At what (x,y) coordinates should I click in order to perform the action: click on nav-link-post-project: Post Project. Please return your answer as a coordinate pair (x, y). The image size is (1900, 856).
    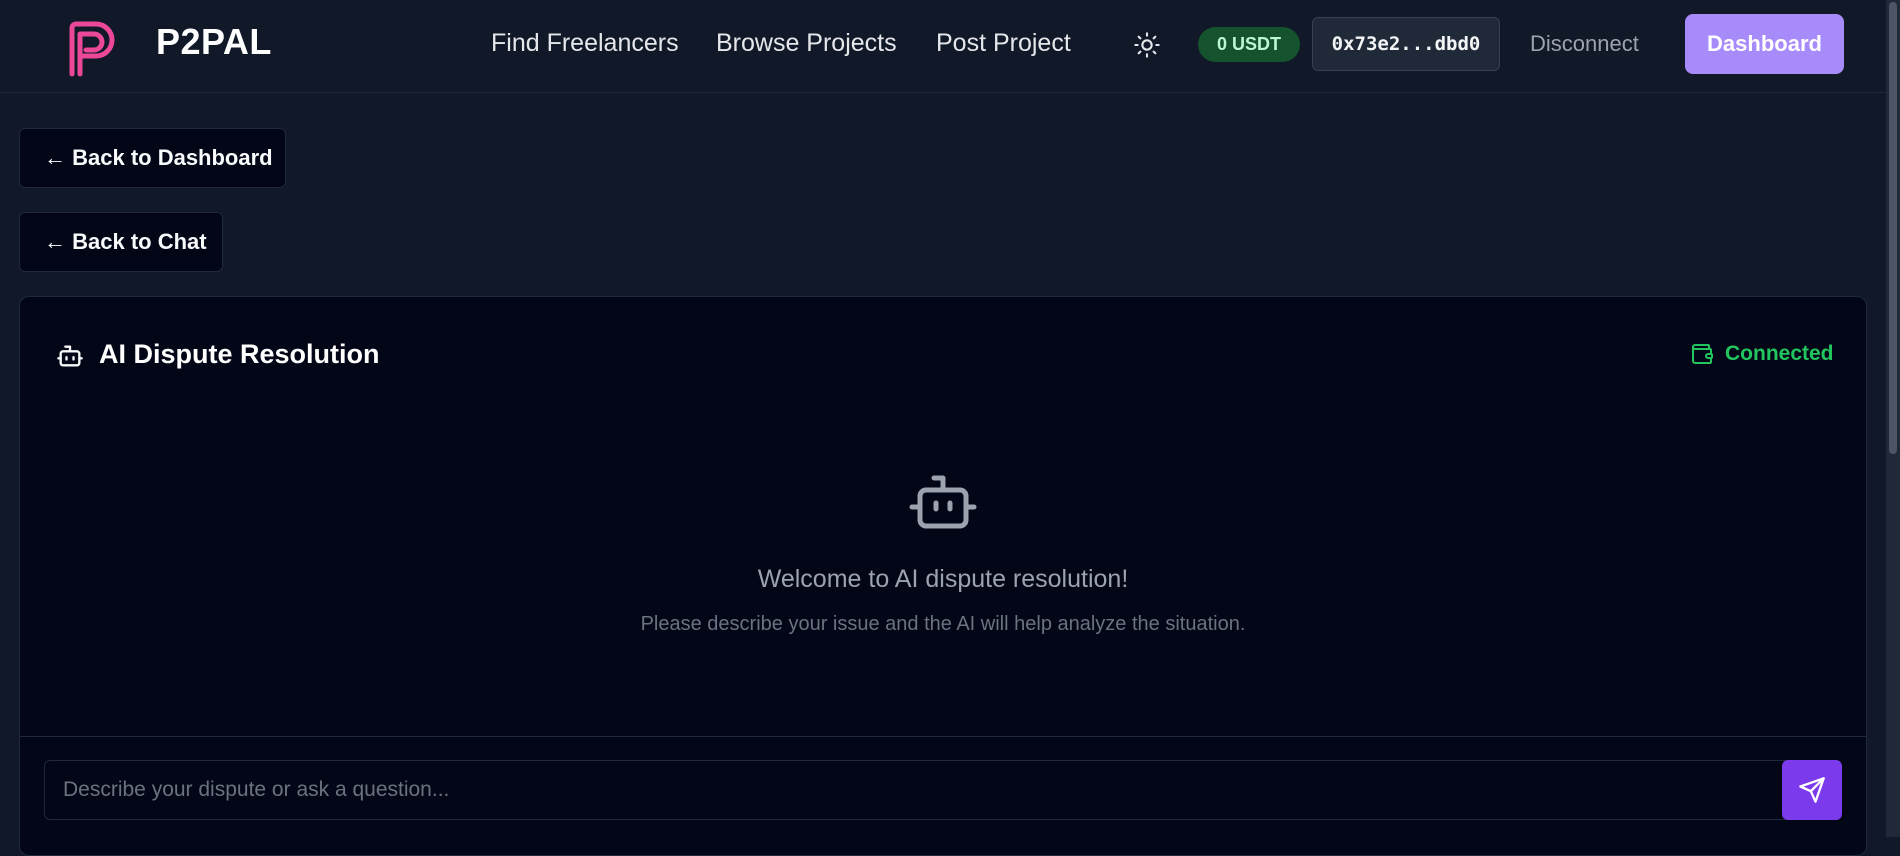
    Looking at the image, I should click on (1003, 43).